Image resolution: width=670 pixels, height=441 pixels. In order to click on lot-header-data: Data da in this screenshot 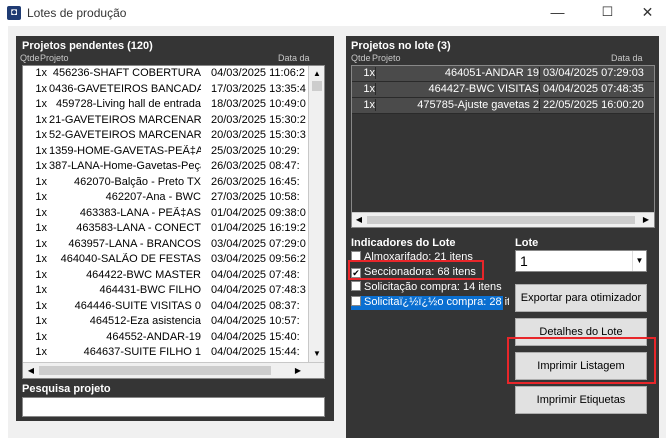, I will do `click(627, 58)`.